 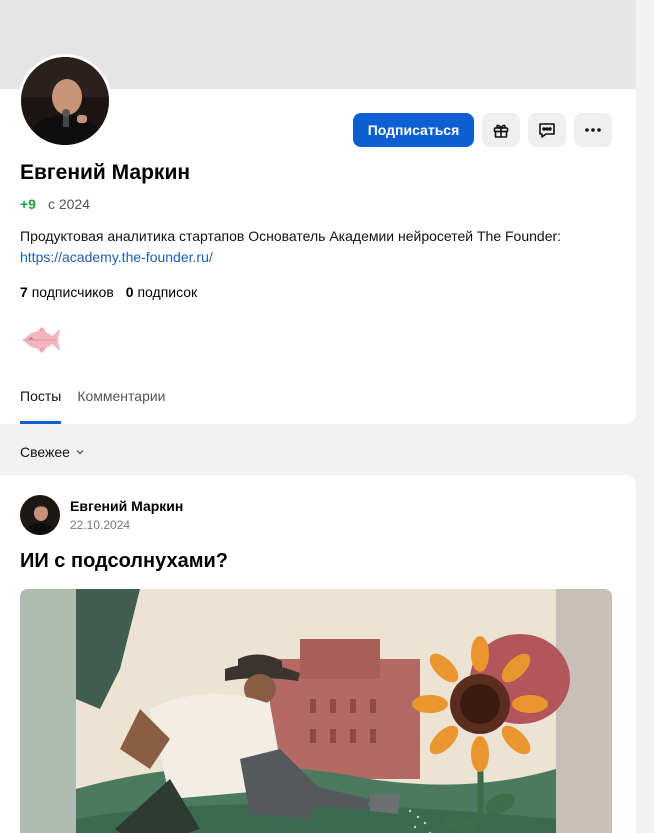 I want to click on sort-dropdown: Свежее, so click(x=52, y=452).